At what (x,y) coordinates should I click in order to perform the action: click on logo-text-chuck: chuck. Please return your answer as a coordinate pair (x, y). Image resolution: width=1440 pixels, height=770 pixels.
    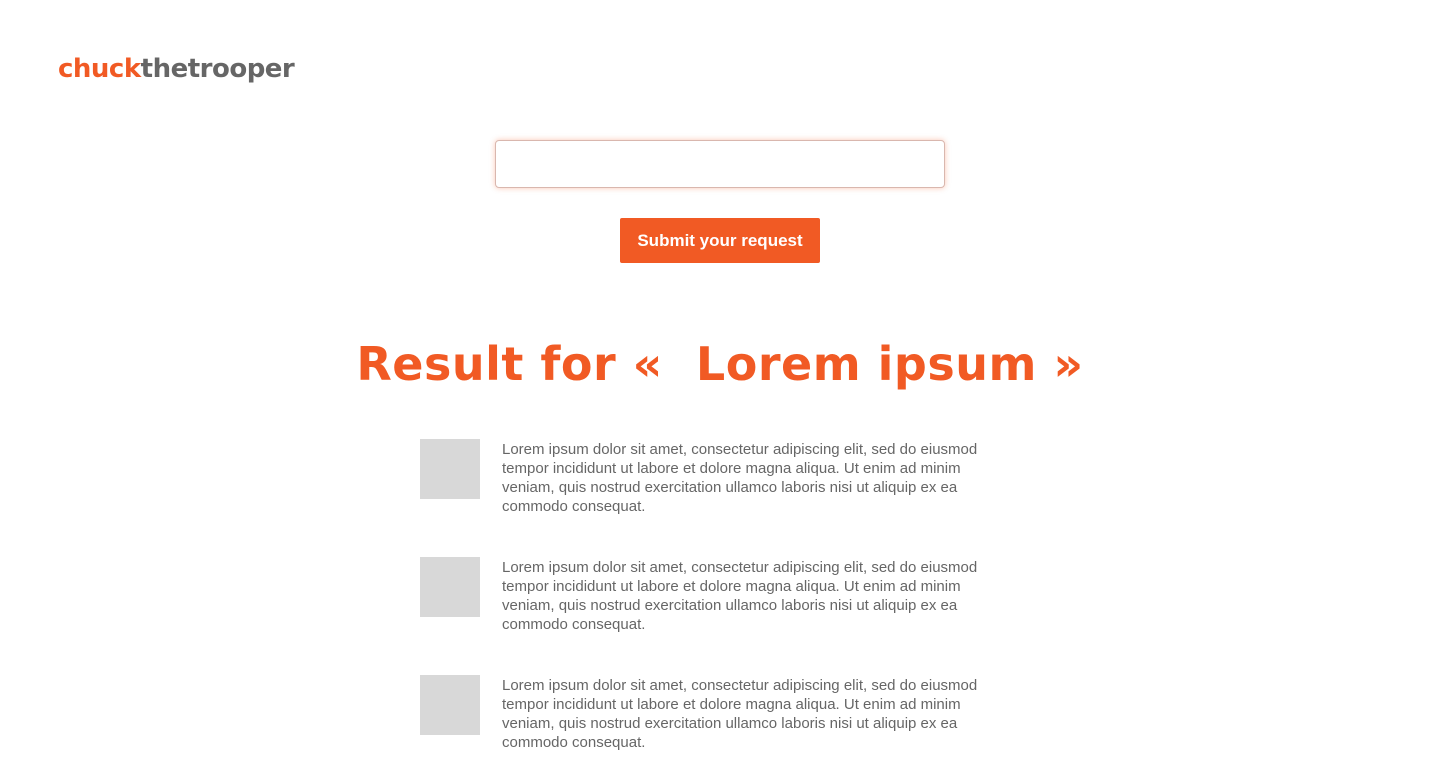
    Looking at the image, I should click on (99, 69).